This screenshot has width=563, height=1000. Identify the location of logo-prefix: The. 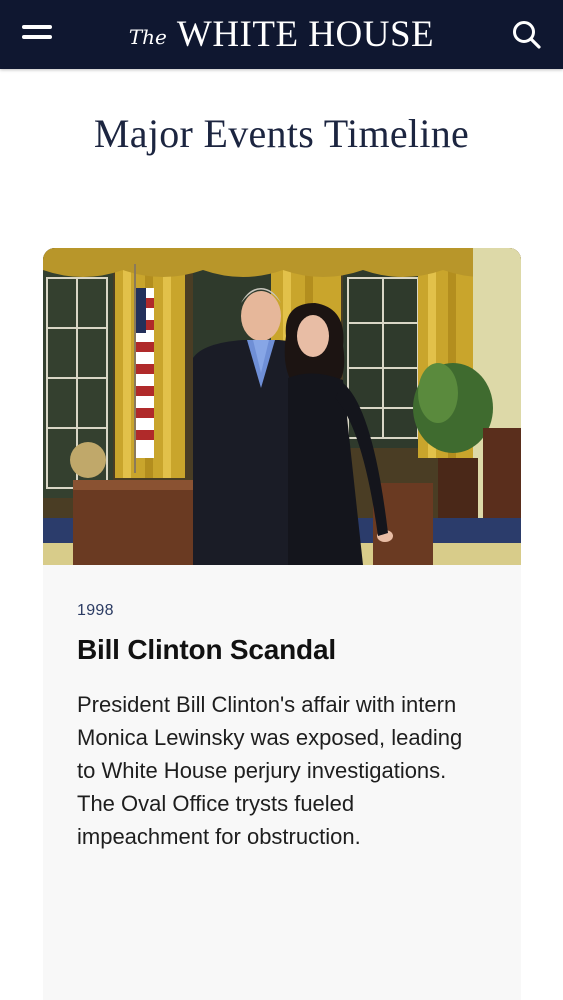
(147, 36).